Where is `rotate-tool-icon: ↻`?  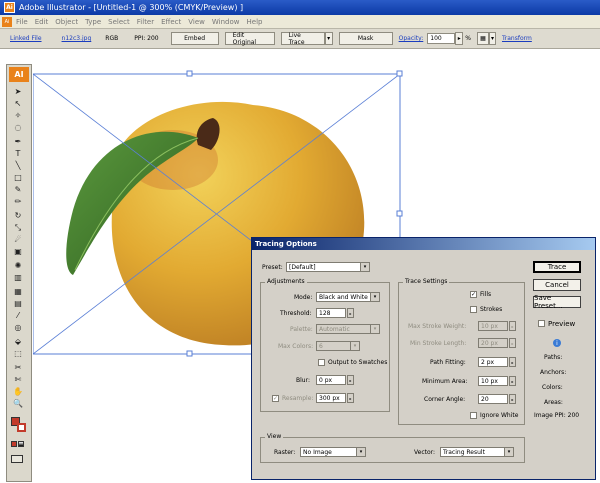
rotate-tool-icon: ↻ is located at coordinates (18, 216).